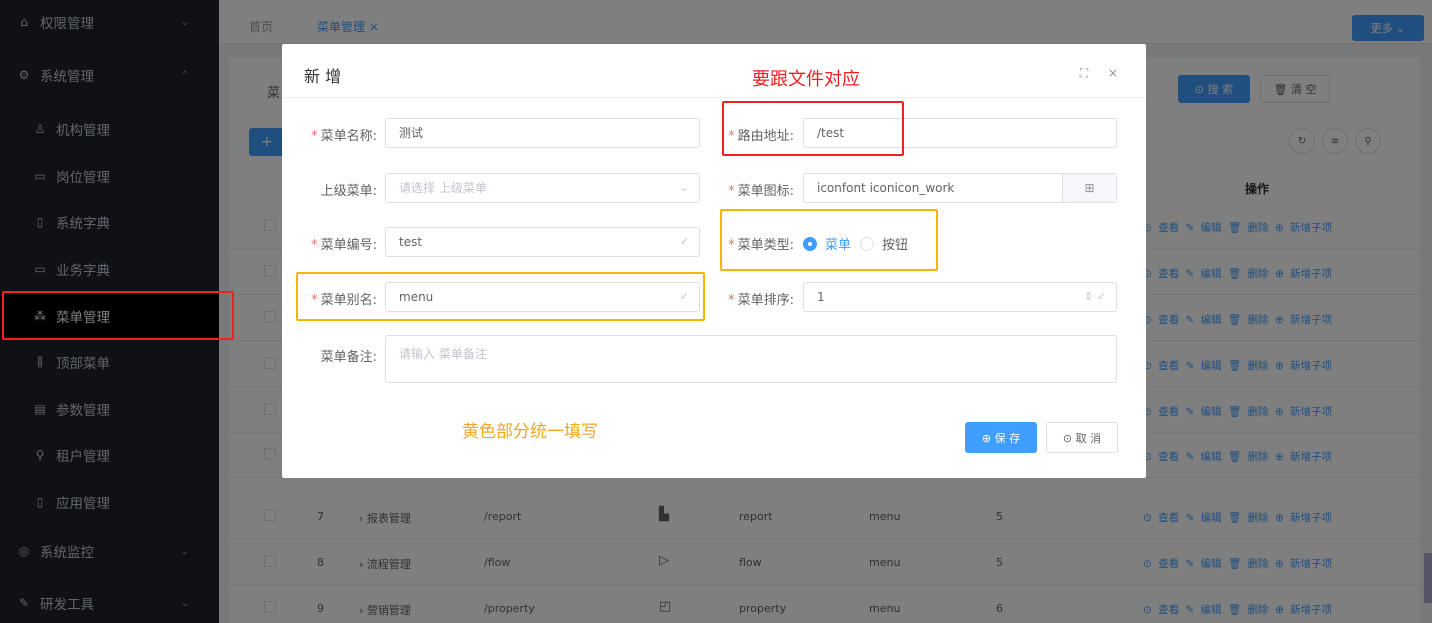  I want to click on chevron-down-icon: ⌄, so click(684, 187).